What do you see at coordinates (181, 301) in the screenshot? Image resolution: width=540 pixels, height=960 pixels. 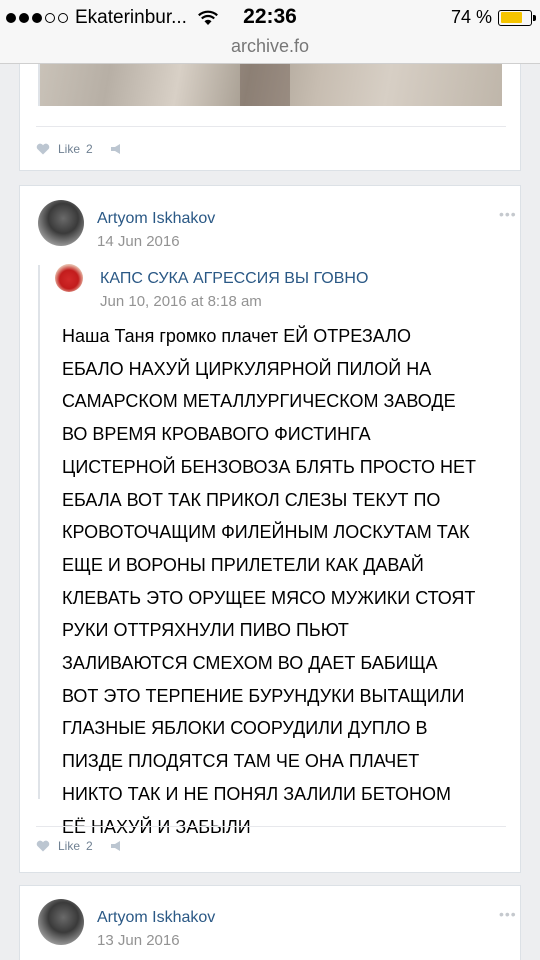 I see `repost-date: Jun 10, 2016 at 8:18 am` at bounding box center [181, 301].